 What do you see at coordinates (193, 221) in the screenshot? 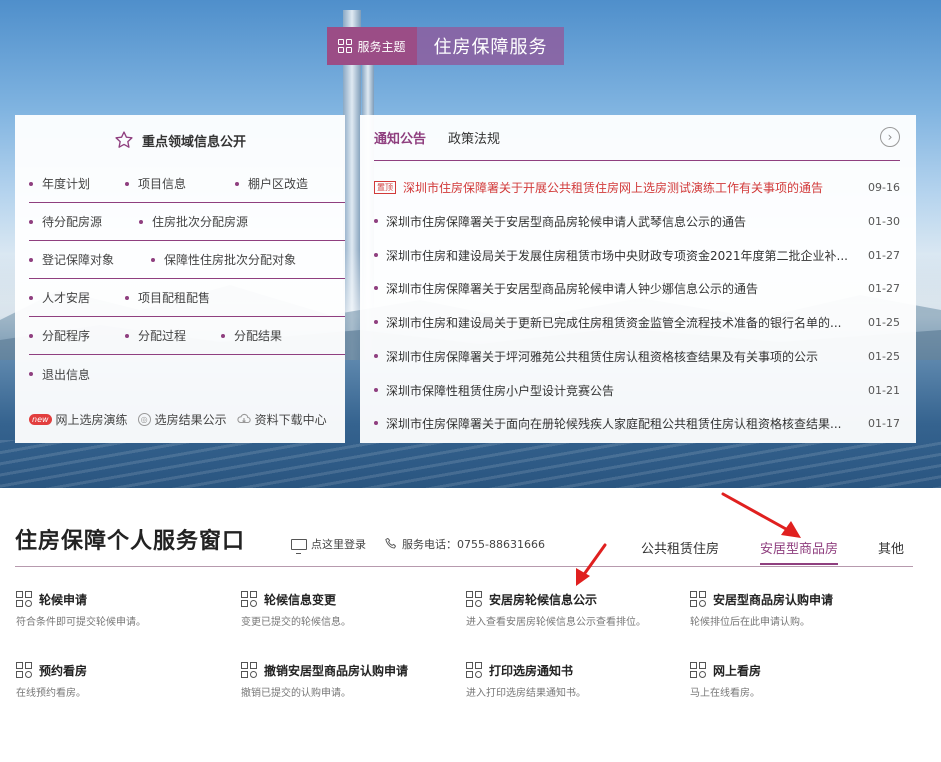
I see `link-batch-housing: 住房批次分配房源` at bounding box center [193, 221].